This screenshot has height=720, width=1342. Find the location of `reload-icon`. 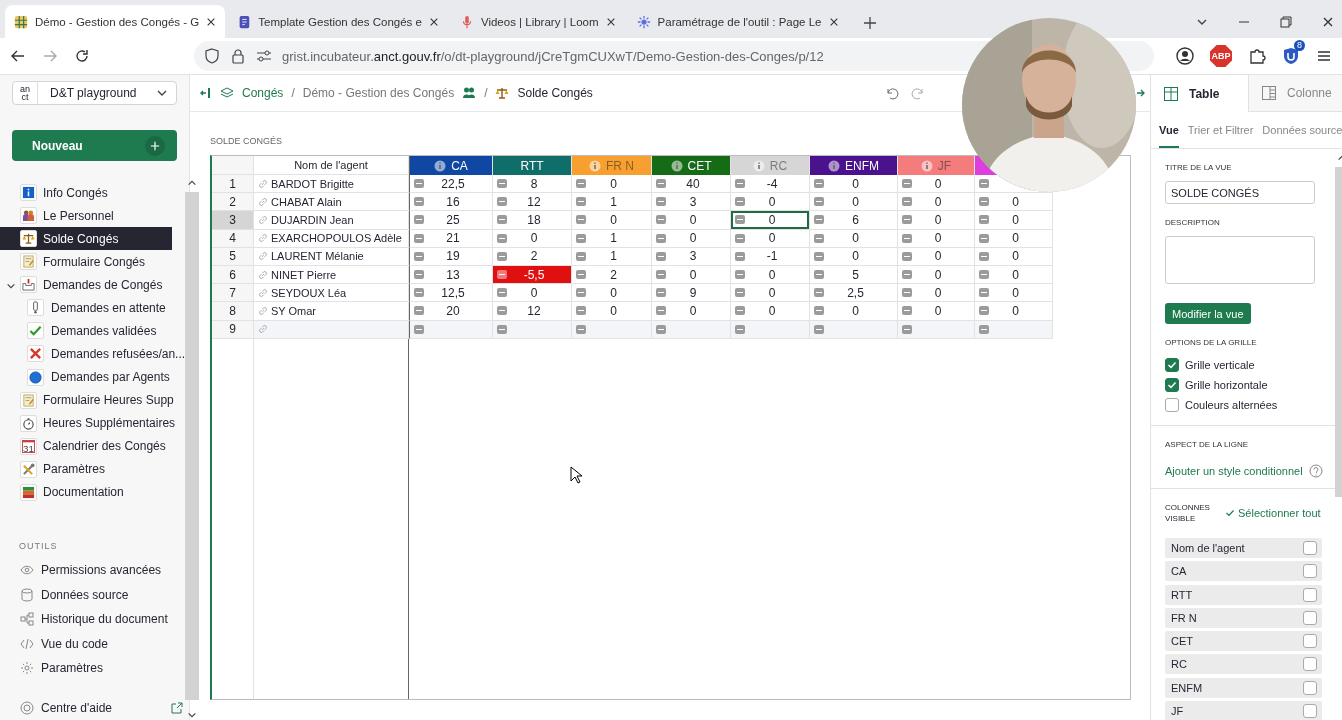

reload-icon is located at coordinates (82, 56).